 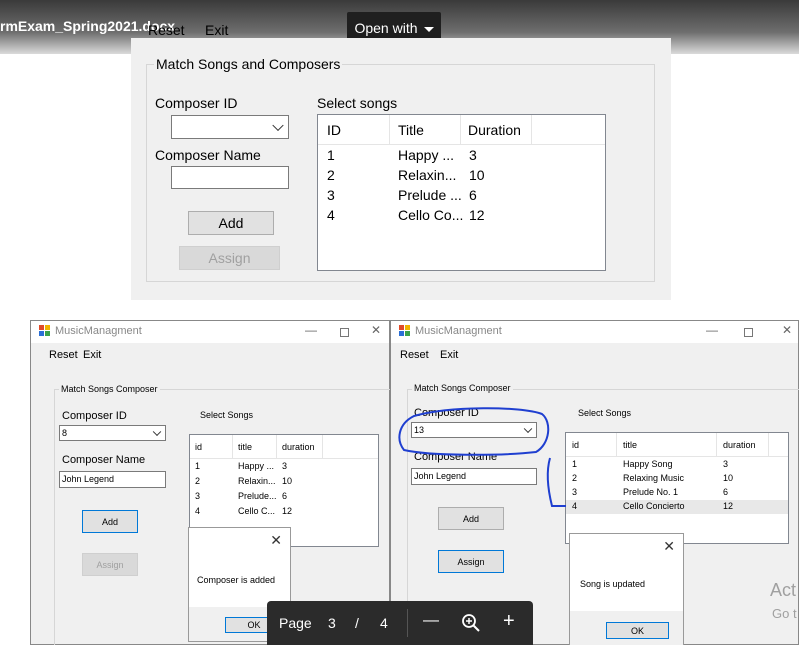 What do you see at coordinates (496, 130) in the screenshot?
I see `column-duration: Duration` at bounding box center [496, 130].